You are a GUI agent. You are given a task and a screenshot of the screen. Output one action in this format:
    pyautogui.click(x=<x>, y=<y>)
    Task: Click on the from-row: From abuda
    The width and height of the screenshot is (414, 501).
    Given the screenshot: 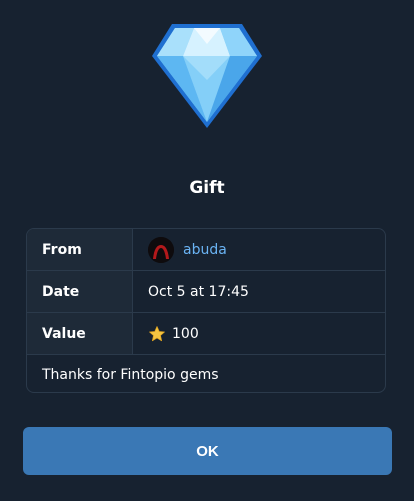 What is the action you would take?
    pyautogui.click(x=206, y=250)
    